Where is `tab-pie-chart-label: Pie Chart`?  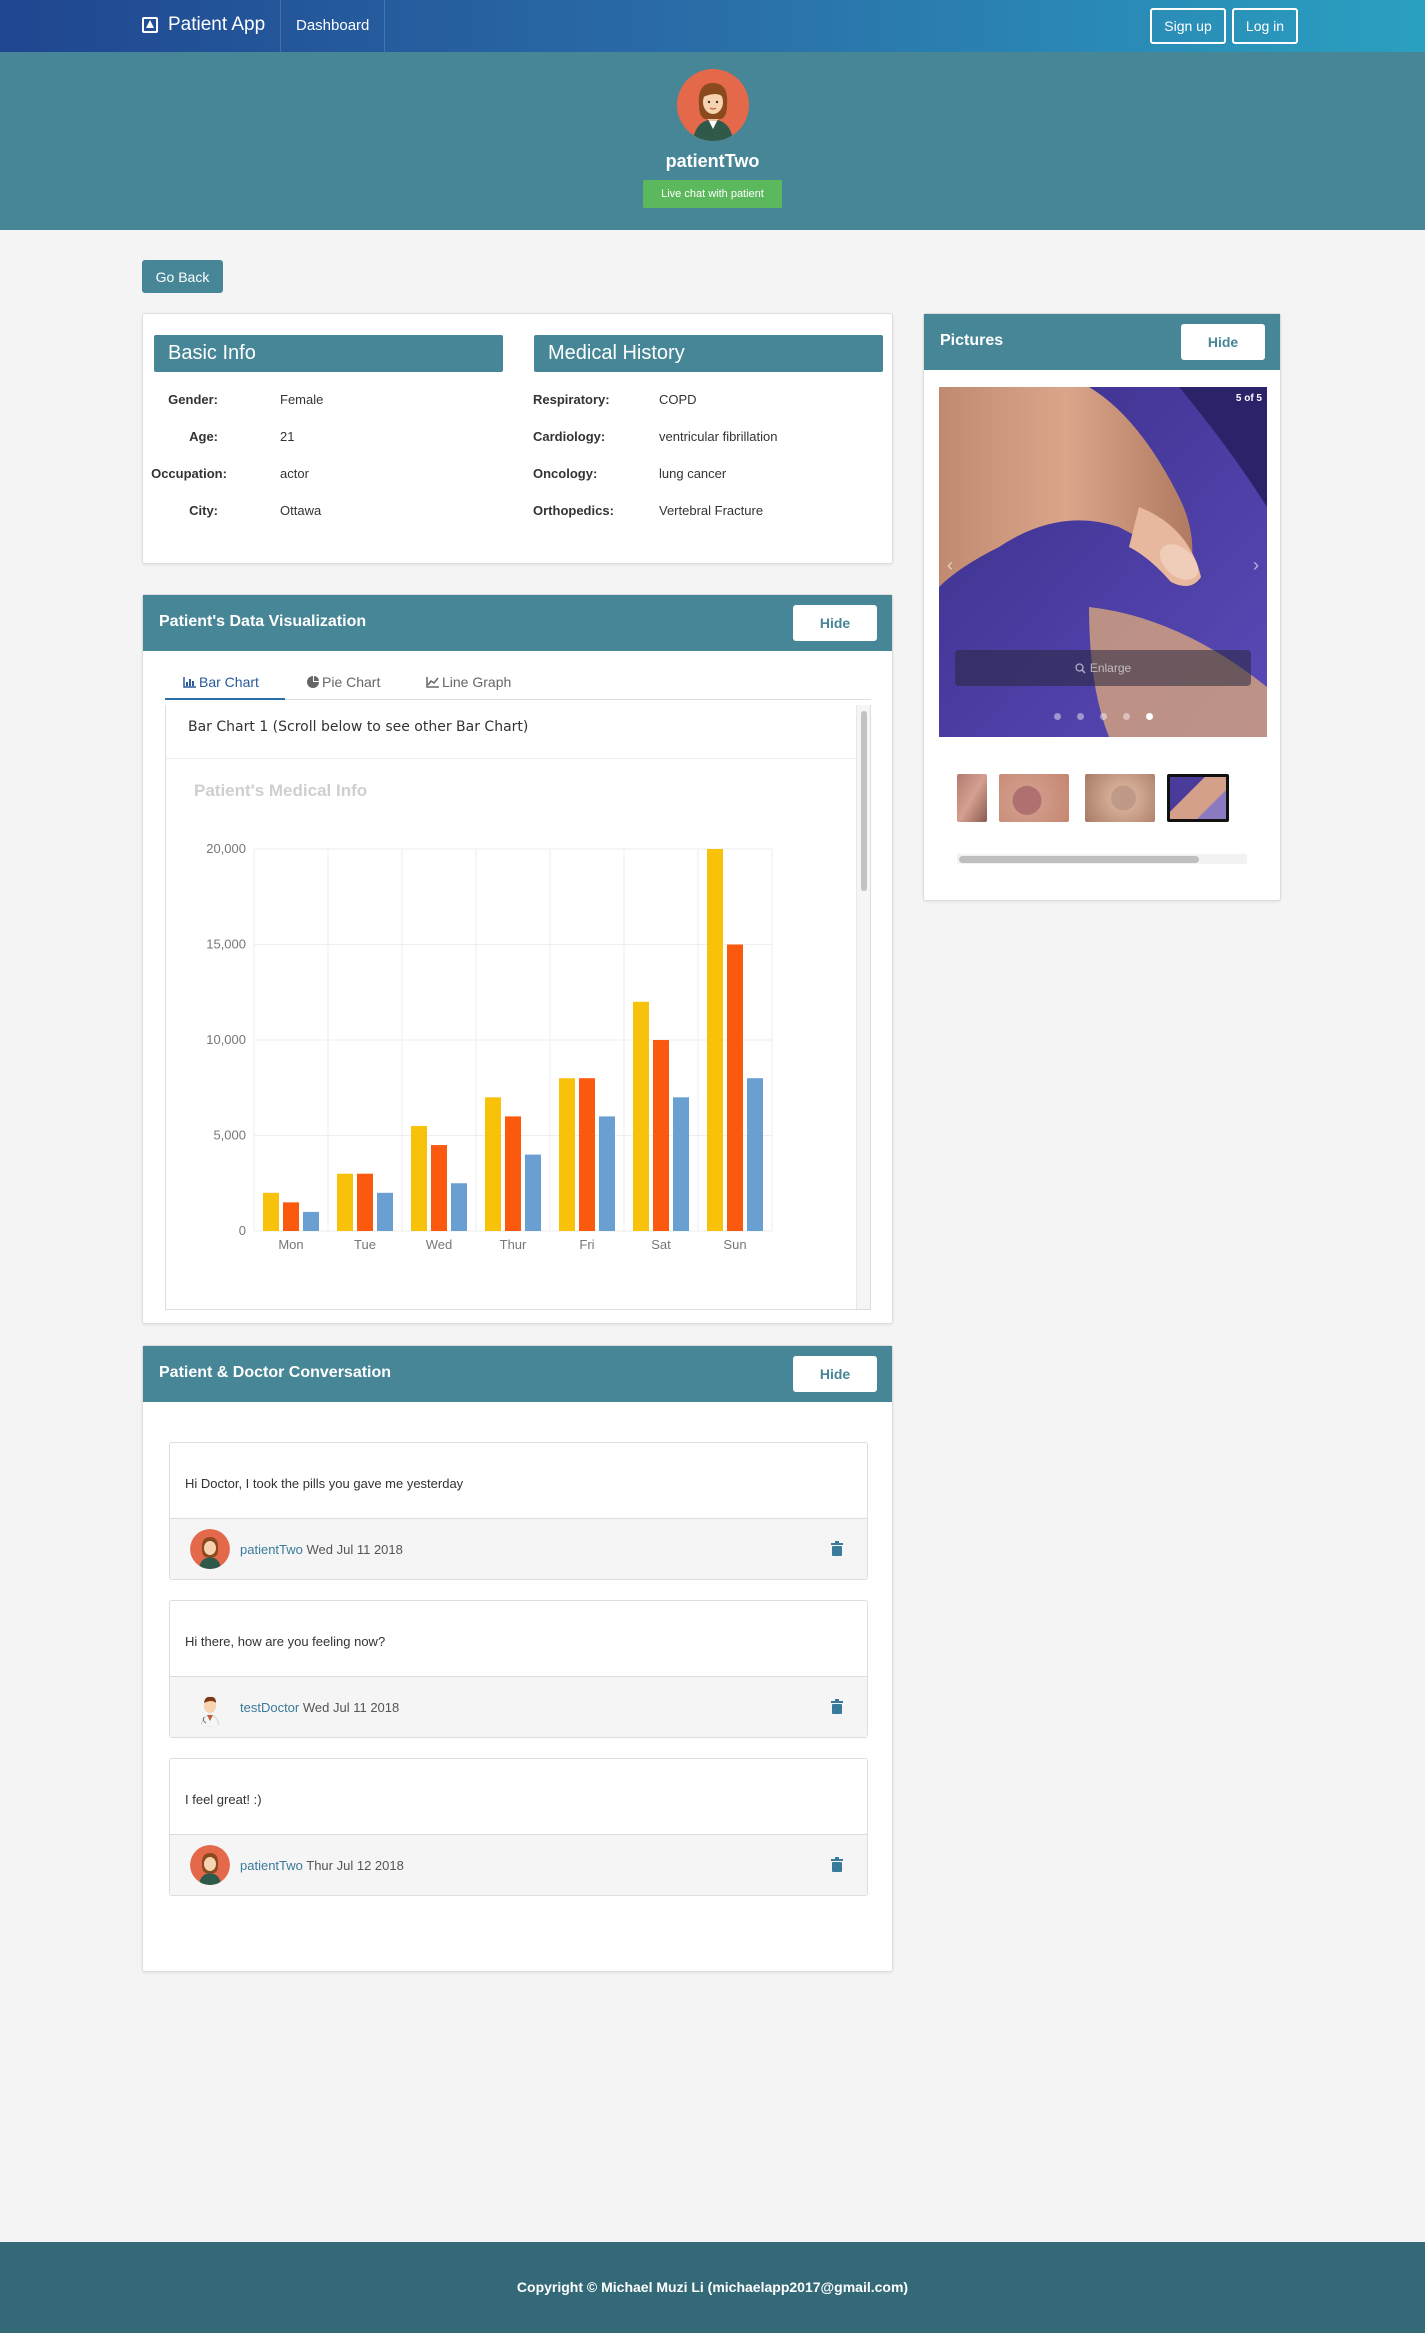
tab-pie-chart-label: Pie Chart is located at coordinates (351, 682).